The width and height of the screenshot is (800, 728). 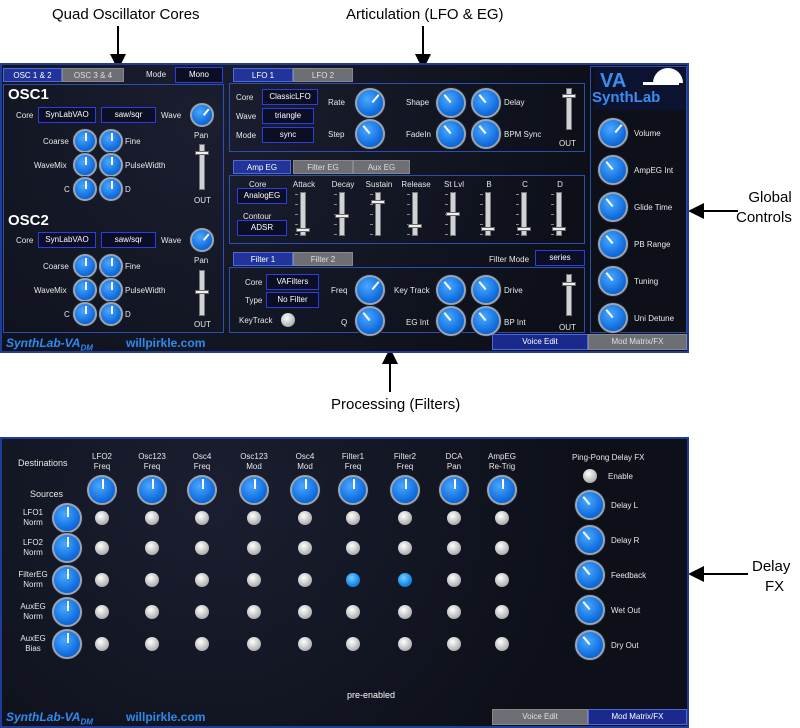 What do you see at coordinates (451, 290) in the screenshot?
I see `filter-key-track-knob` at bounding box center [451, 290].